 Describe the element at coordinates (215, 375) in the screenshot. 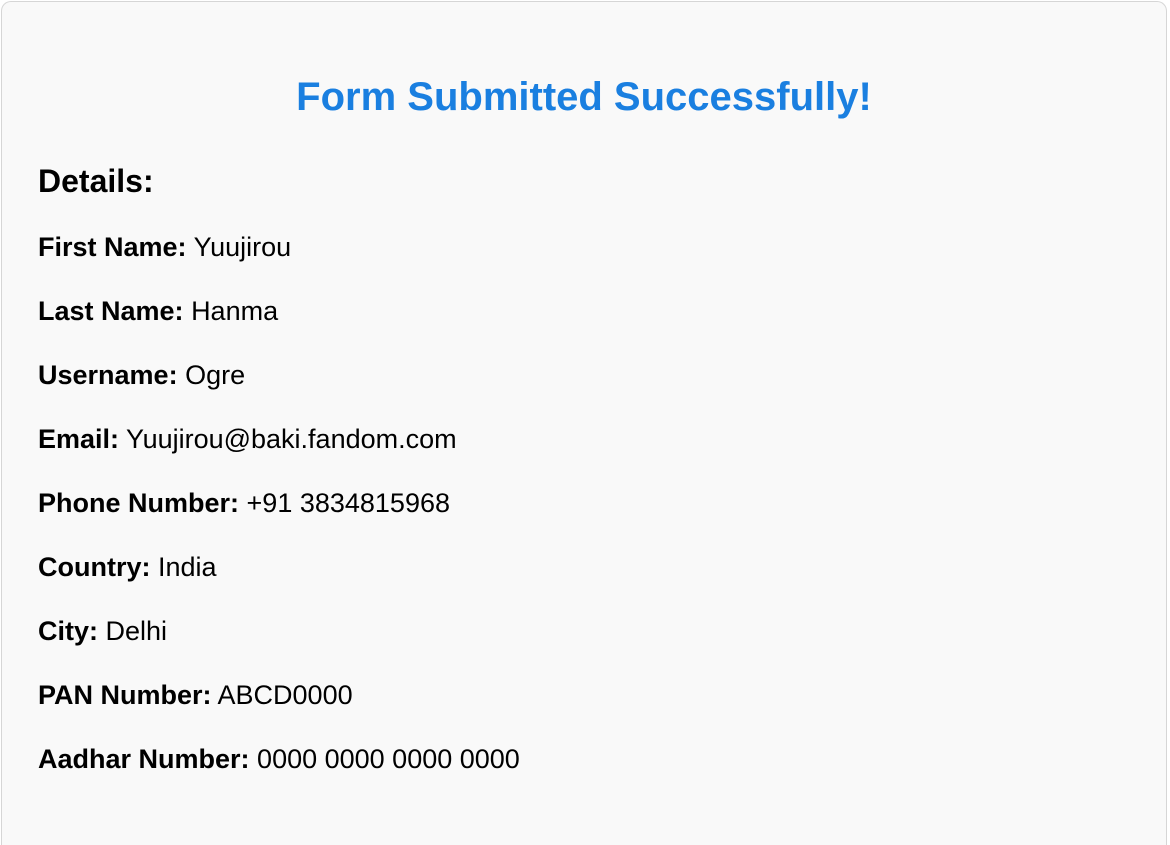

I see `field-value: Ogre` at that location.